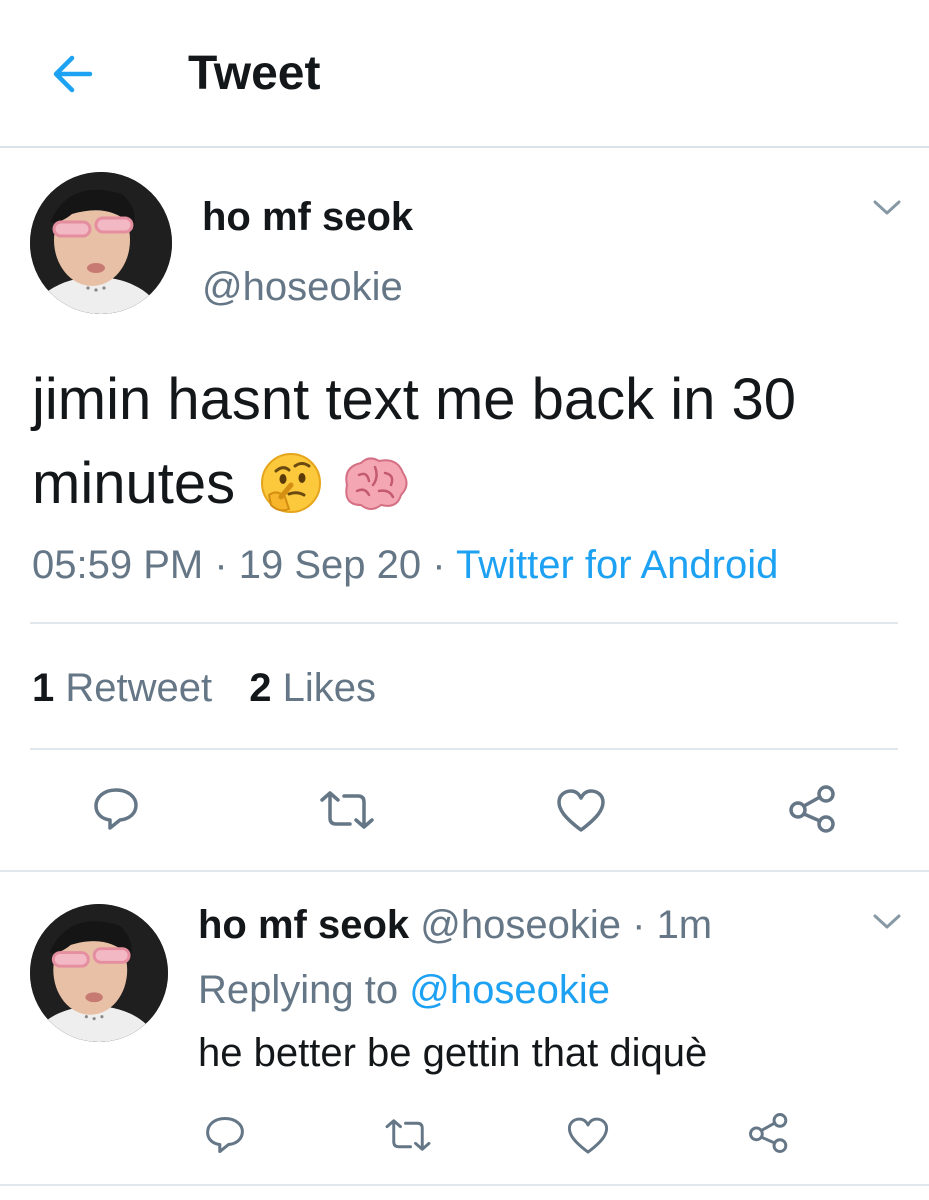 The image size is (929, 1200). What do you see at coordinates (520, 925) in the screenshot?
I see `reply-author-handle: @hoseokie` at bounding box center [520, 925].